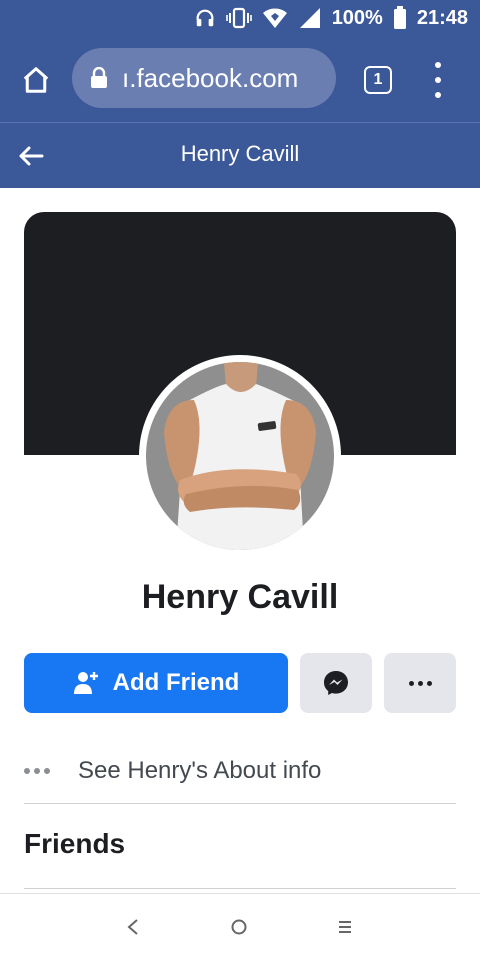  I want to click on message-button, so click(336, 683).